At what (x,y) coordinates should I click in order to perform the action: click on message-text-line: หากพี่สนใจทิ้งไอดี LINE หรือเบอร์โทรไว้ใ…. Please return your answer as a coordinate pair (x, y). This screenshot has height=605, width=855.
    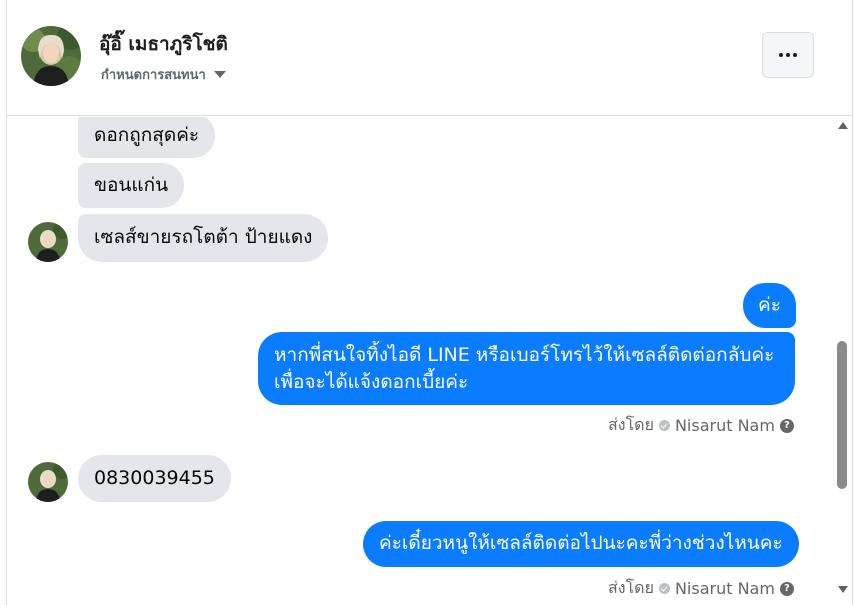
    Looking at the image, I should click on (524, 355).